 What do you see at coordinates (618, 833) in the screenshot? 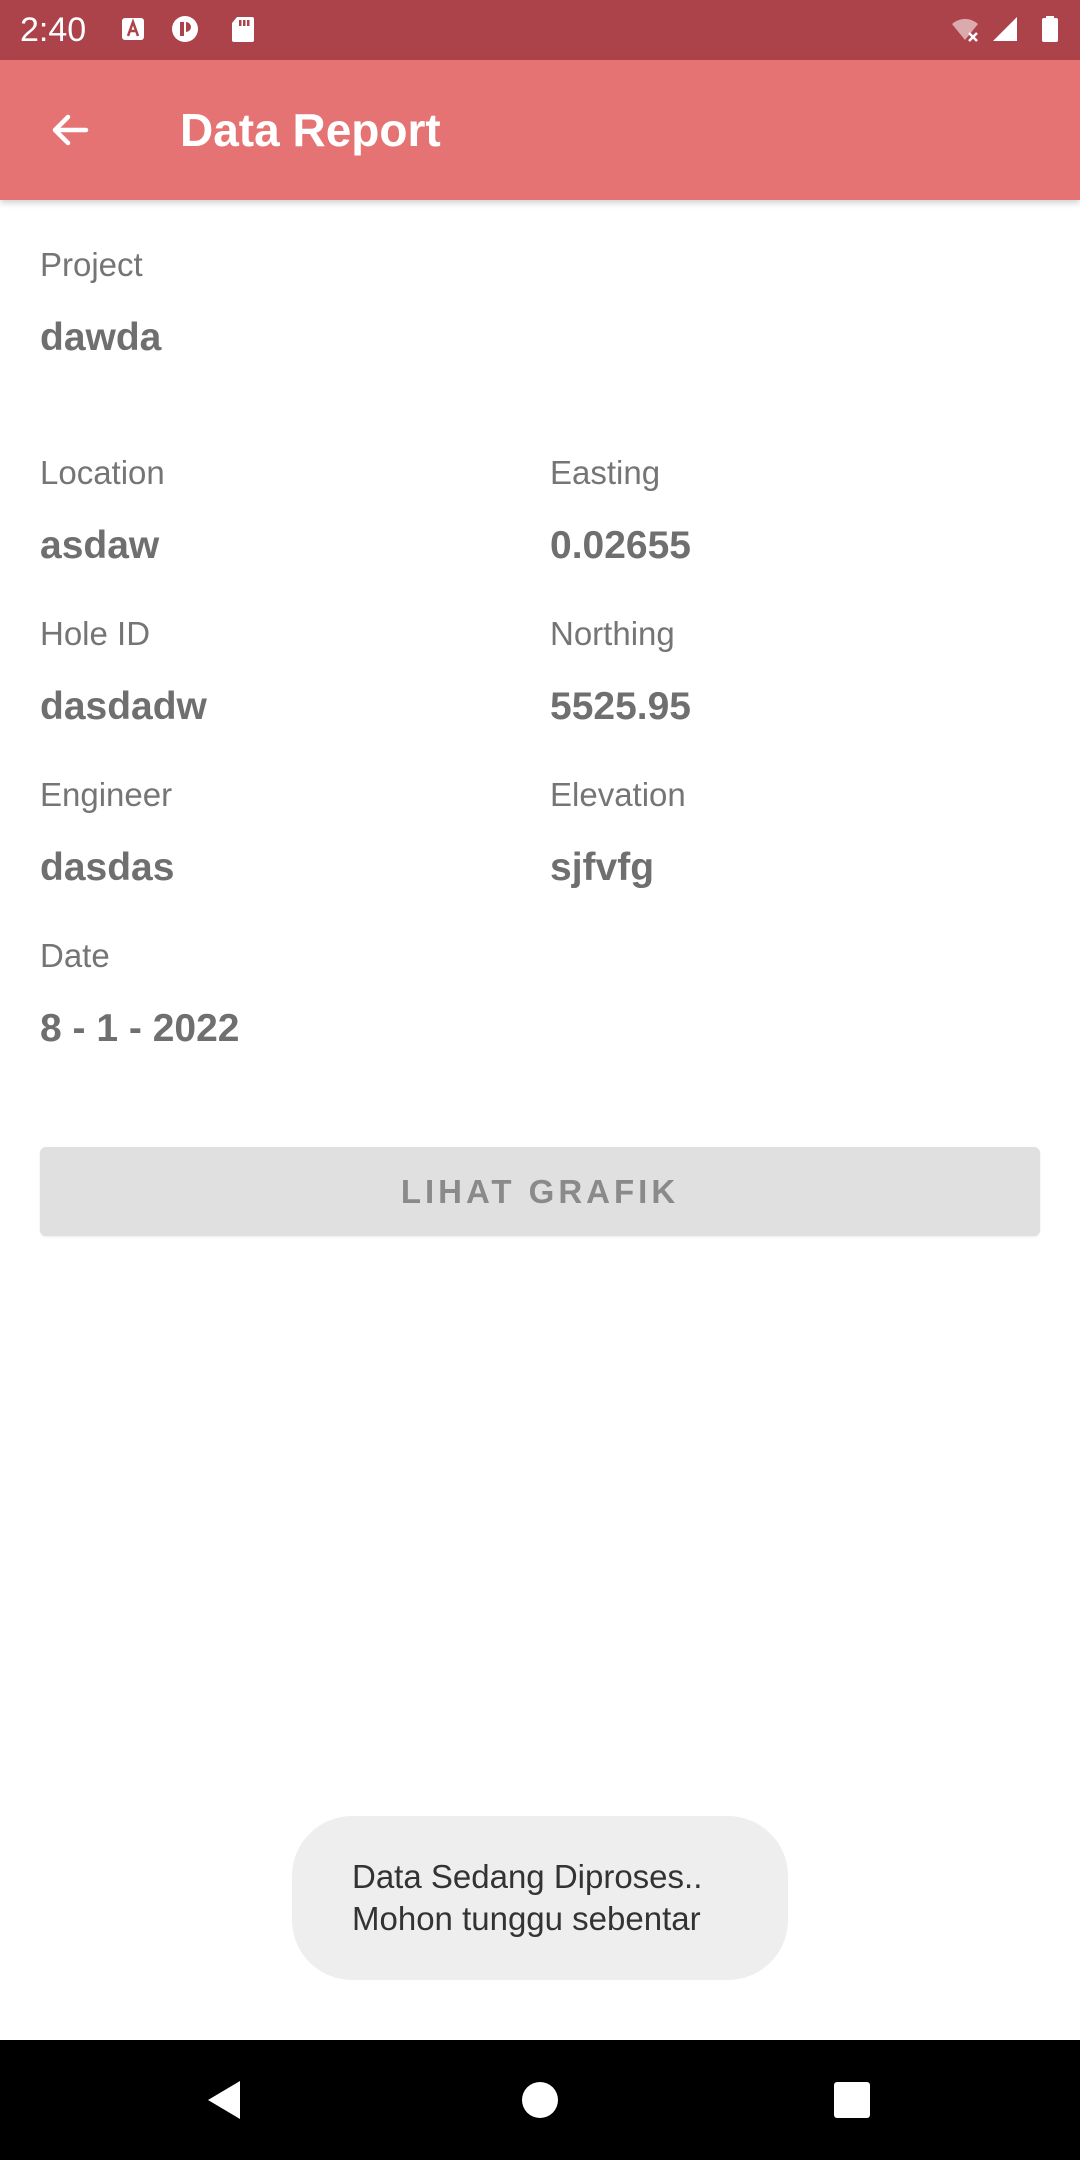
I see `elevation-field: Elevation sjfvfg` at bounding box center [618, 833].